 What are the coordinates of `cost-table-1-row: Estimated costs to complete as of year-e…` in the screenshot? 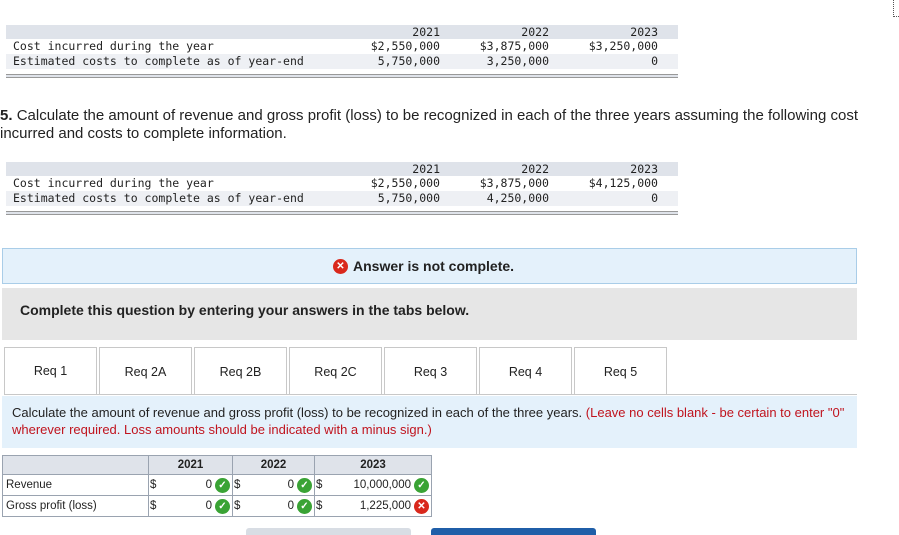 It's located at (342, 61).